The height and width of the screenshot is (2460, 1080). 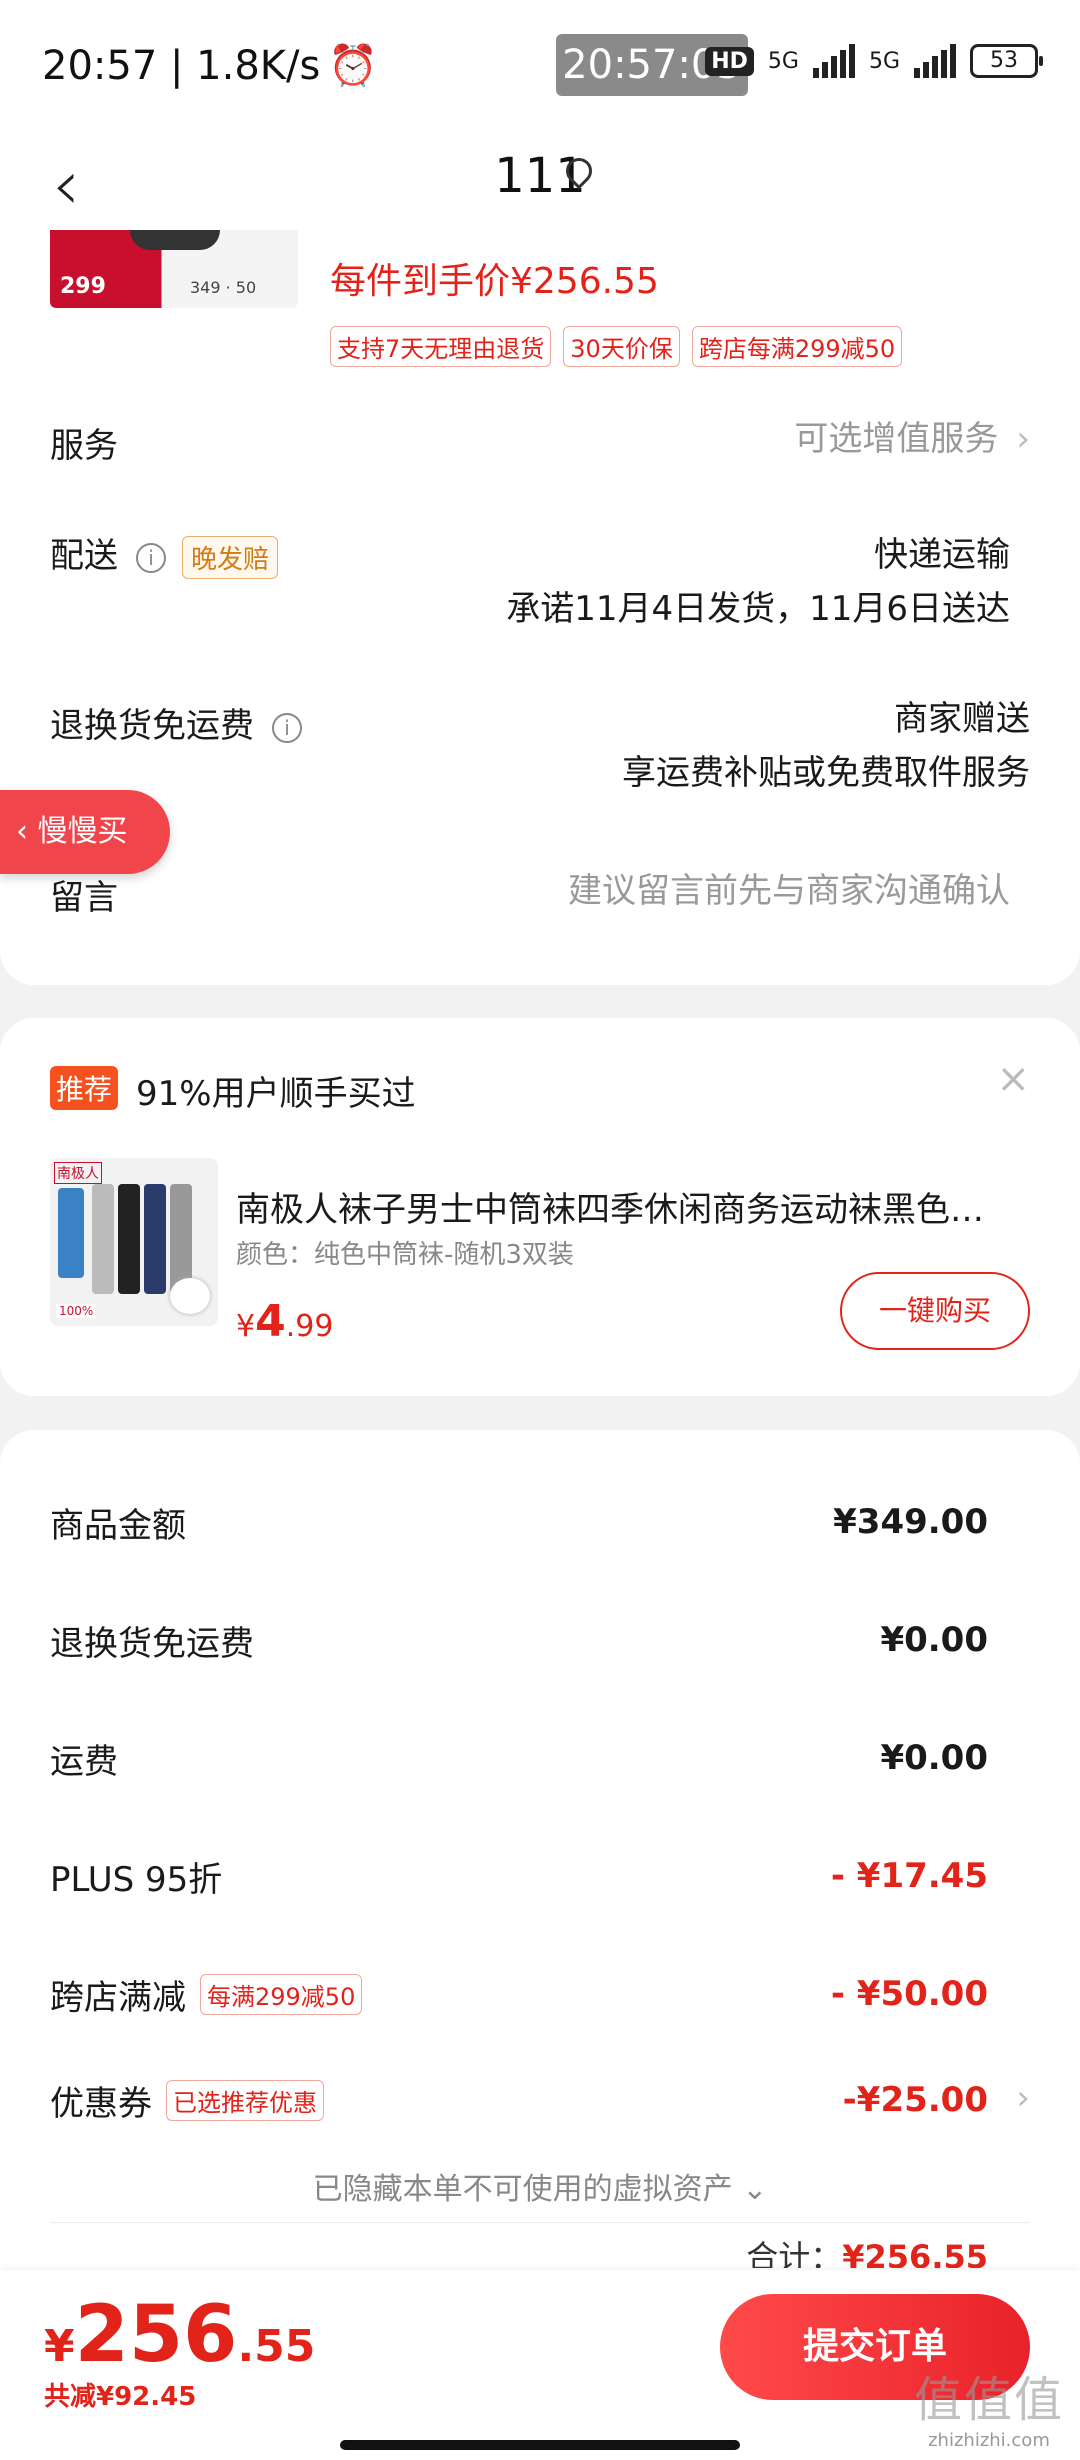 What do you see at coordinates (540, 2365) in the screenshot?
I see `bottom-bar: ¥256.55 共减¥92.45 提交订单 值值值 zhizhizhi.com` at bounding box center [540, 2365].